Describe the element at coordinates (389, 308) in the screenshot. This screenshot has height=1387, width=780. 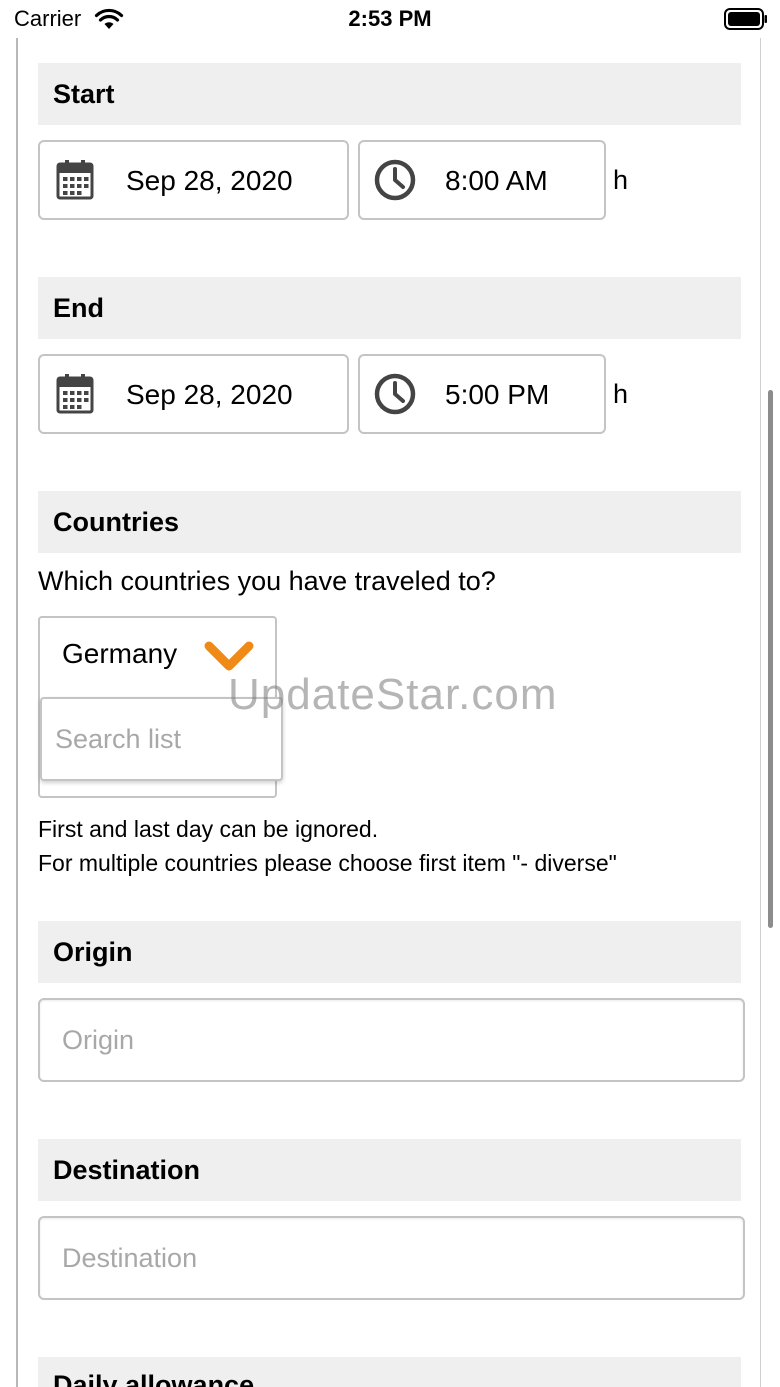
I see `end-header: End` at that location.